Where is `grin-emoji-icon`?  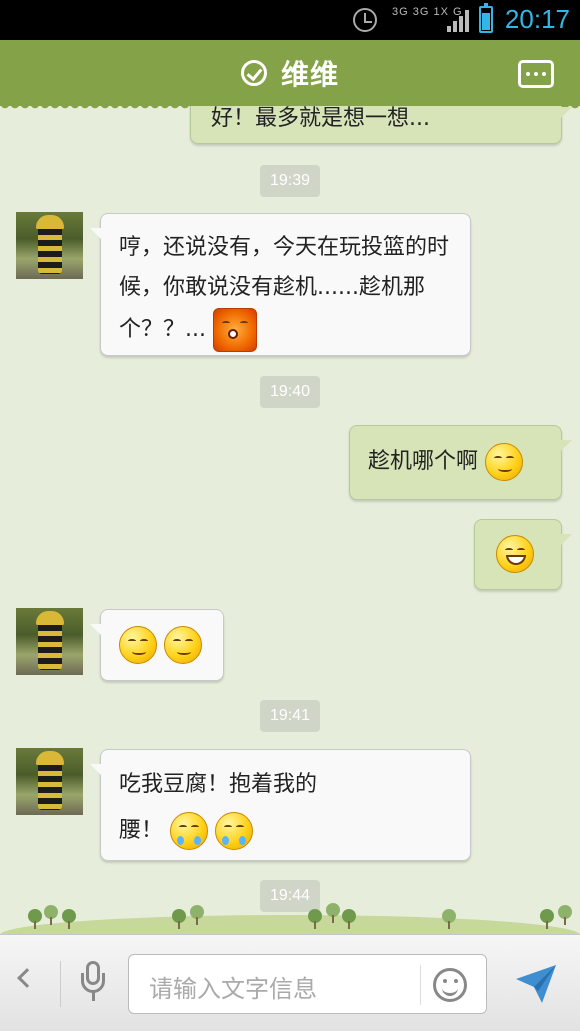
grin-emoji-icon is located at coordinates (515, 554).